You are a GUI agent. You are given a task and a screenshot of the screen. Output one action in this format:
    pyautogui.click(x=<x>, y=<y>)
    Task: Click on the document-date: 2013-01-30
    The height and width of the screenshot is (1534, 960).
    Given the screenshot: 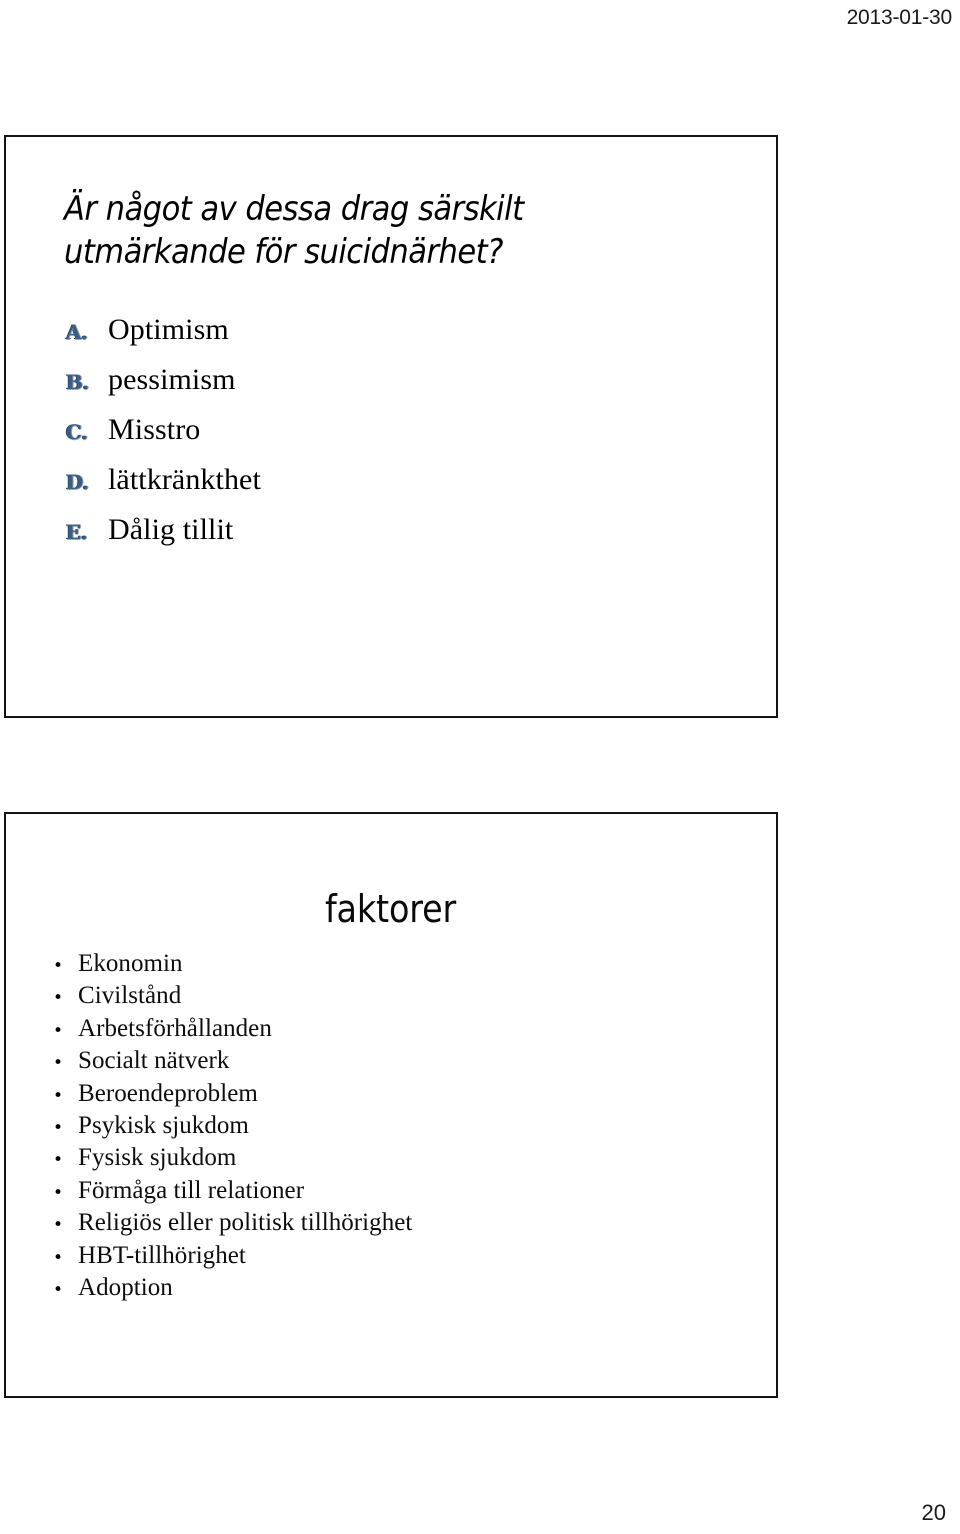 What is the action you would take?
    pyautogui.click(x=899, y=17)
    